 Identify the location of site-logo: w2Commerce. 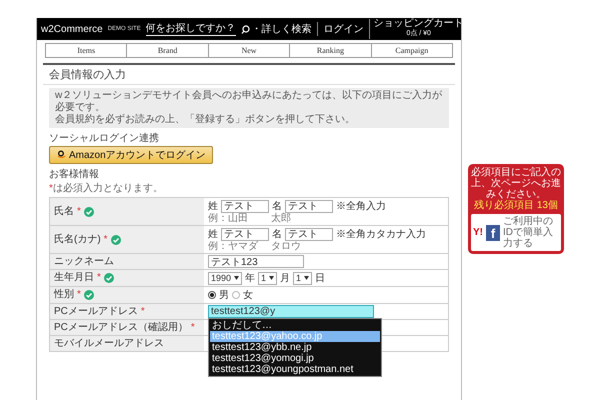
(72, 29).